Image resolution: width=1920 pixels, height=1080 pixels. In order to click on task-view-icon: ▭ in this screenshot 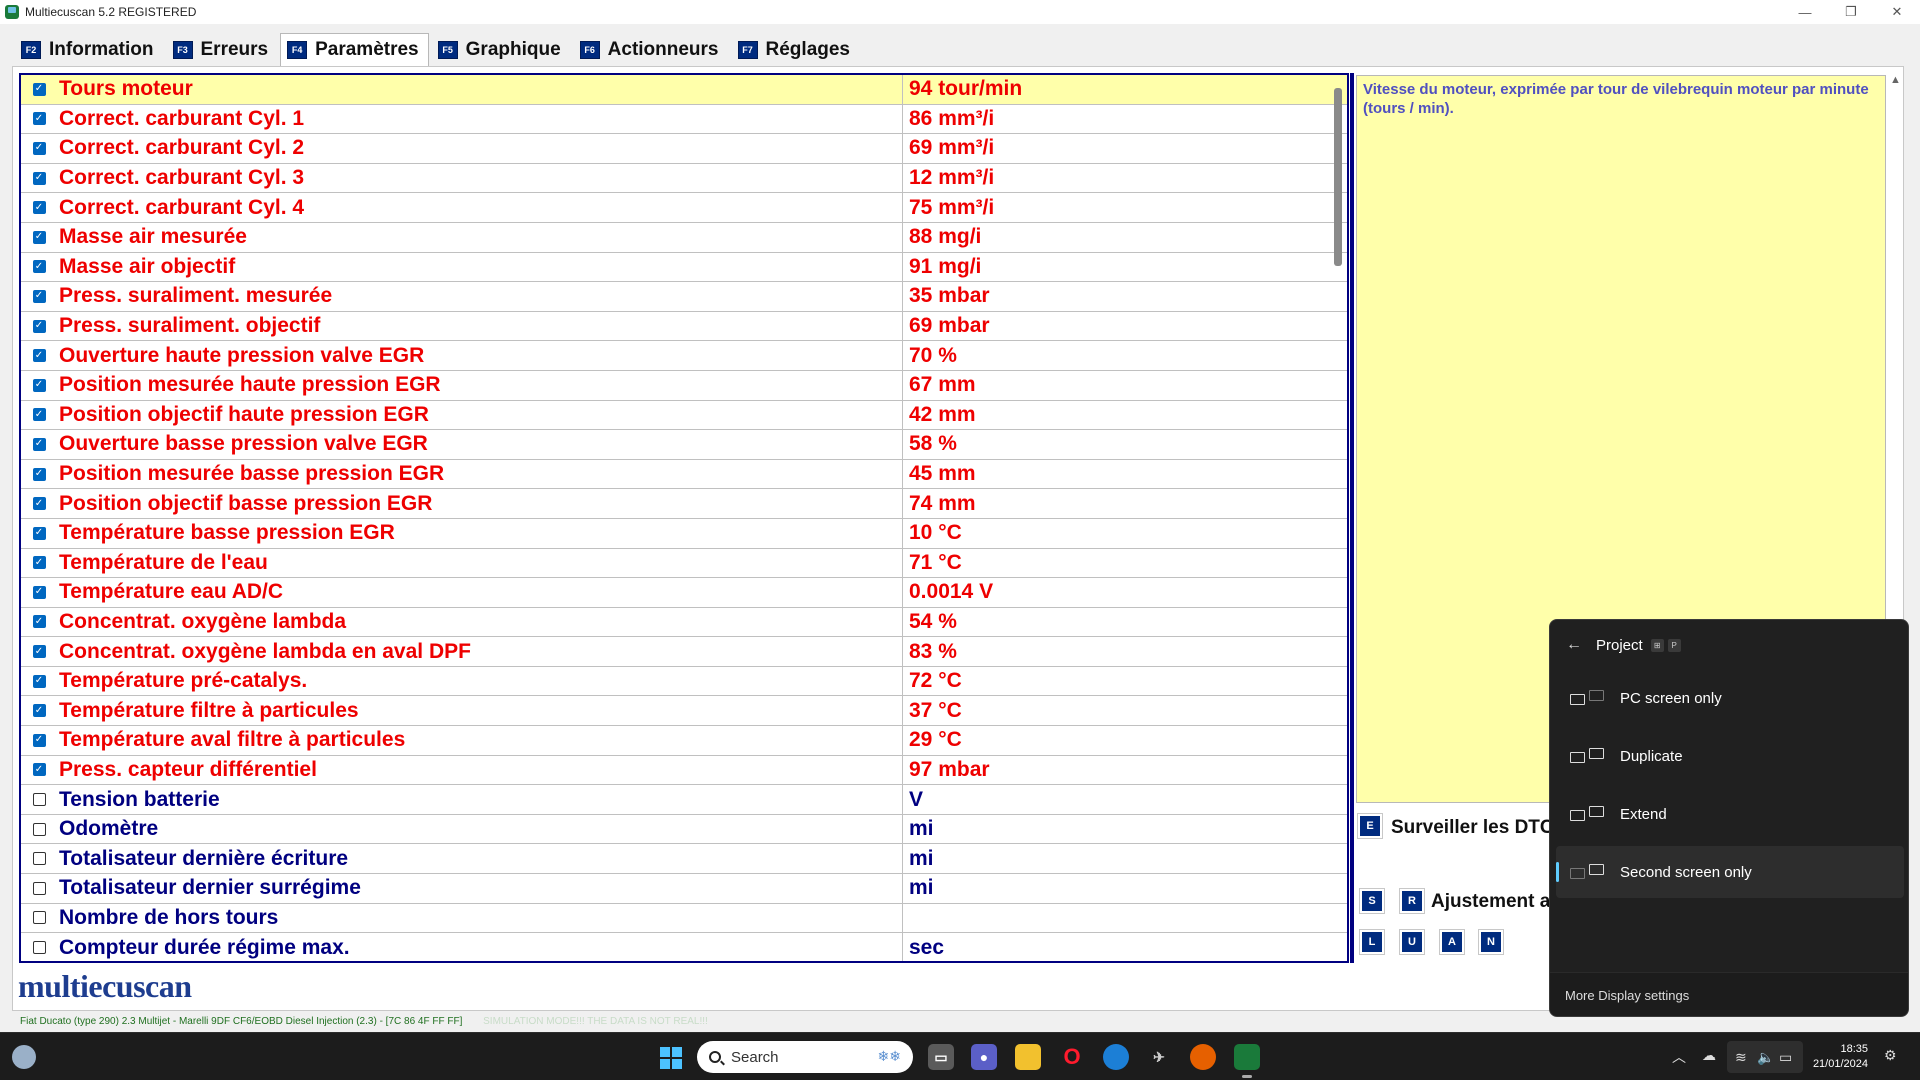, I will do `click(941, 1057)`.